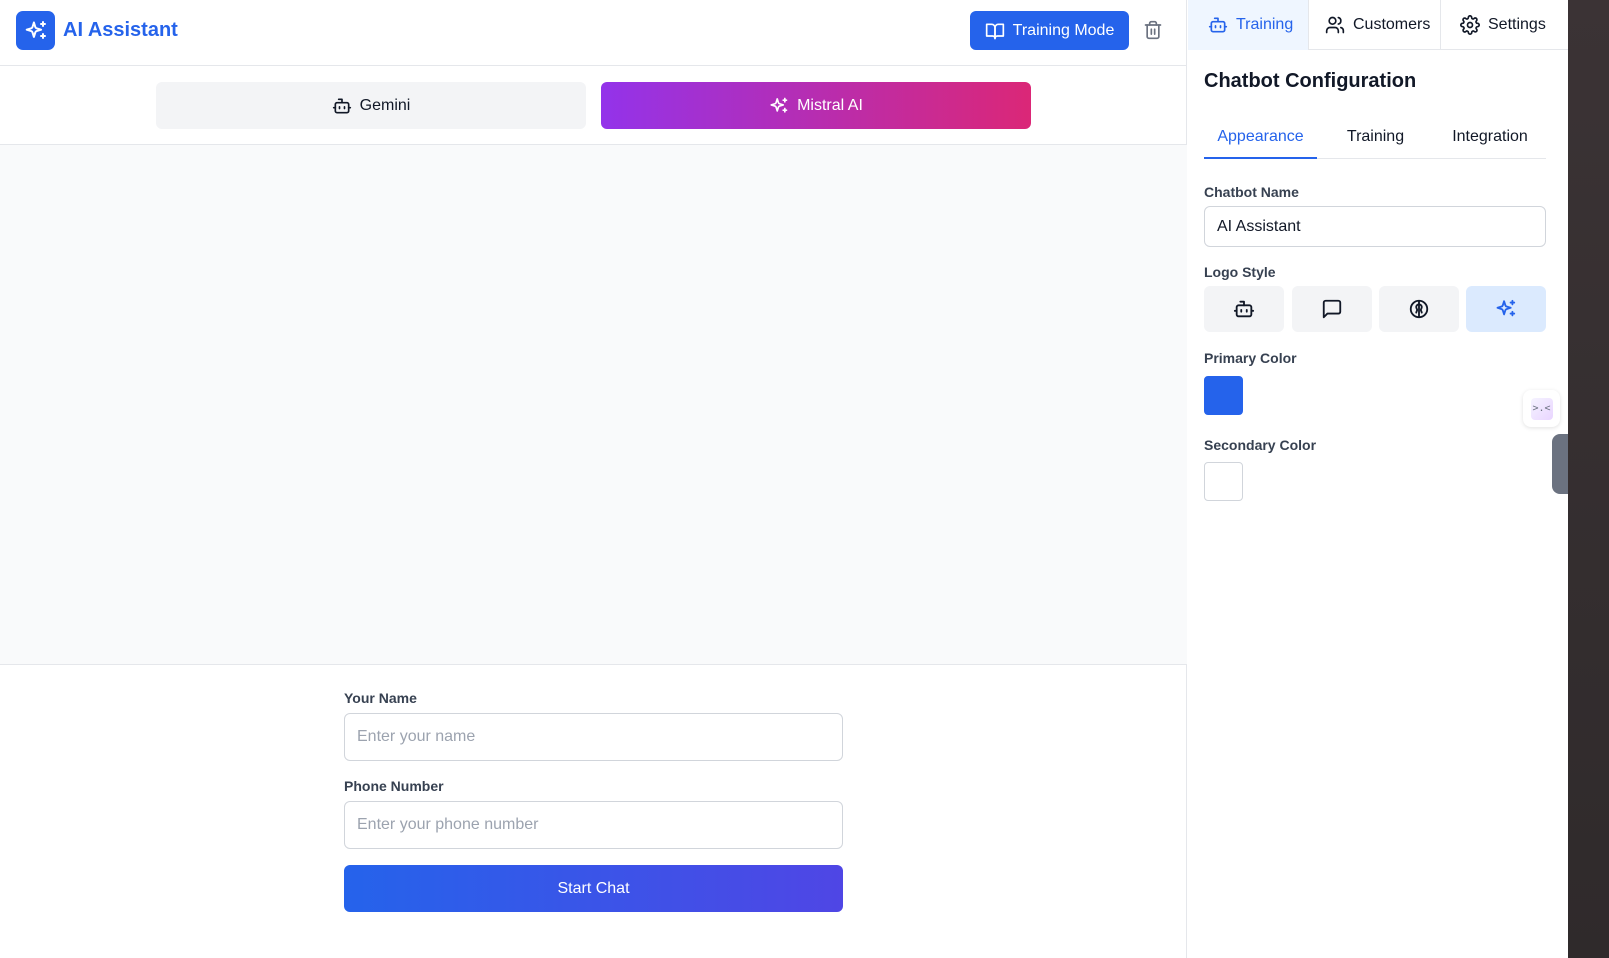 The width and height of the screenshot is (1609, 958). I want to click on book-open-icon, so click(994, 31).